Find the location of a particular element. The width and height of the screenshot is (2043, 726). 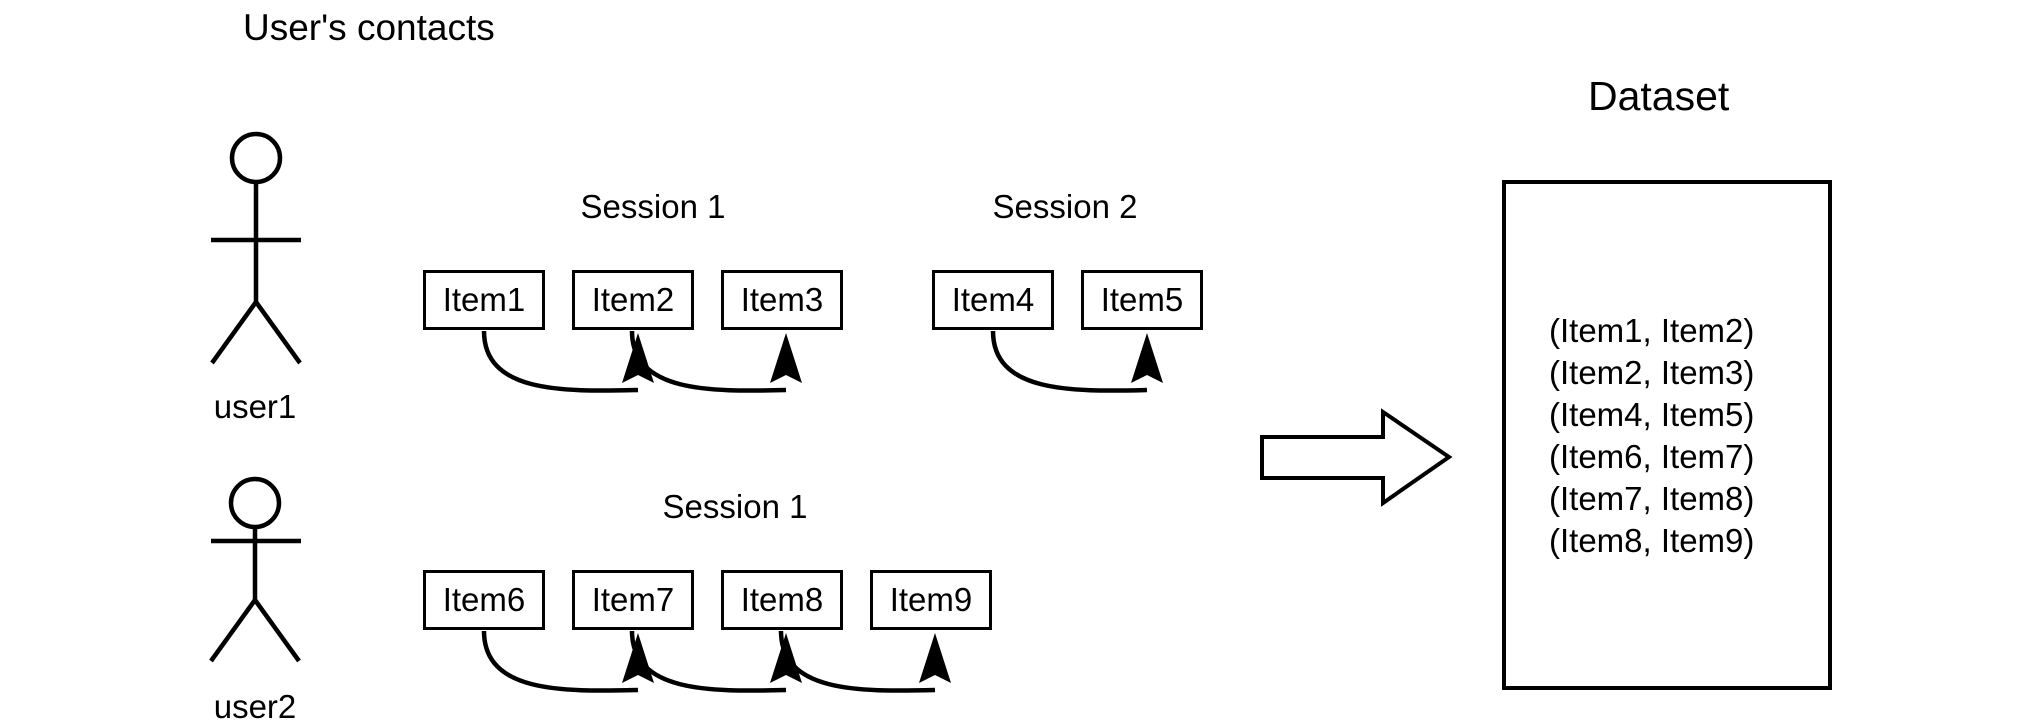

user-label-user2: user2 is located at coordinates (255, 706).